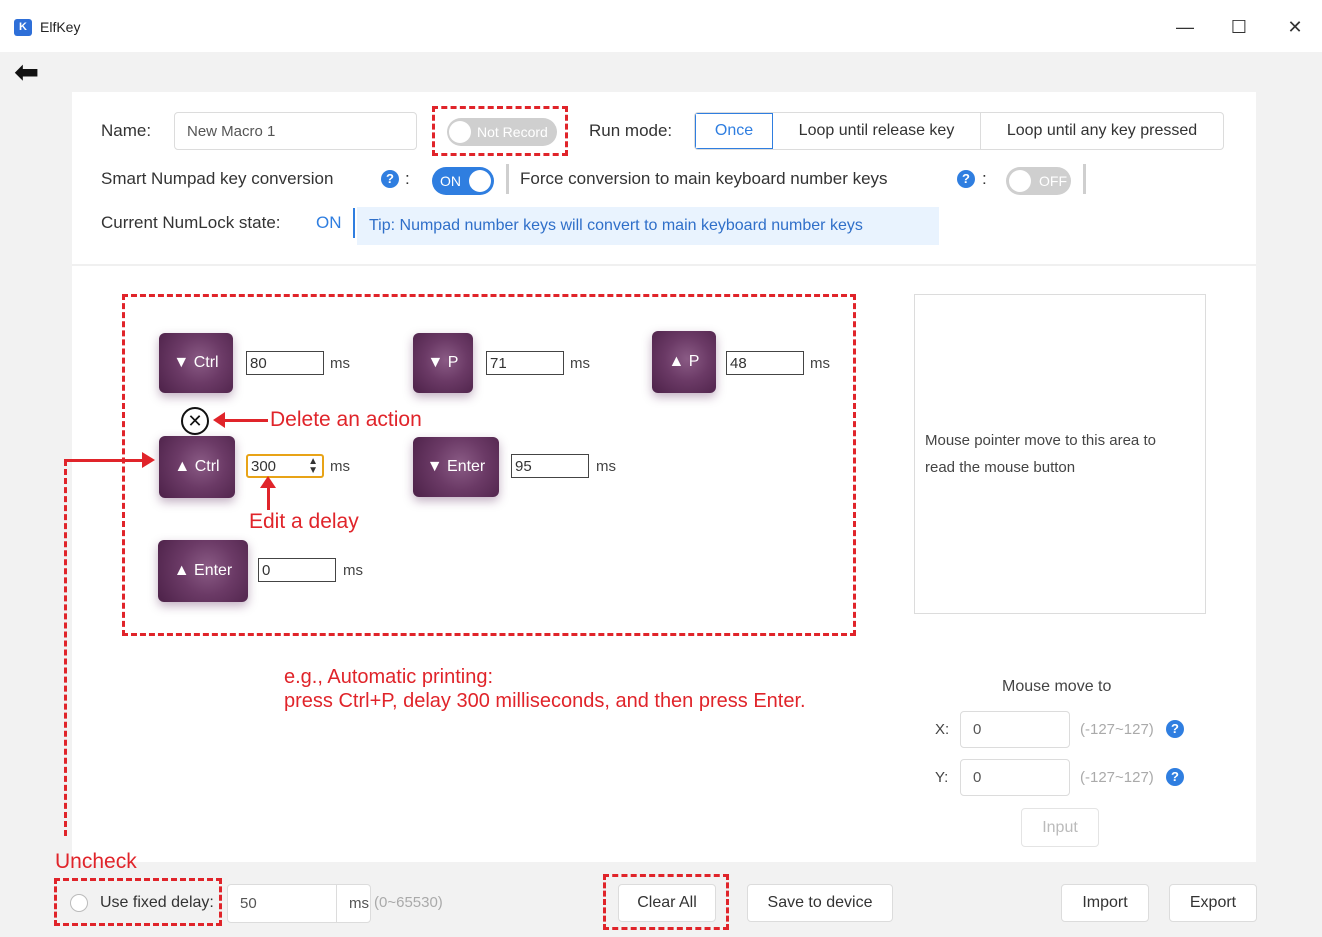  I want to click on smart-numpad-toggle: ON, so click(463, 181).